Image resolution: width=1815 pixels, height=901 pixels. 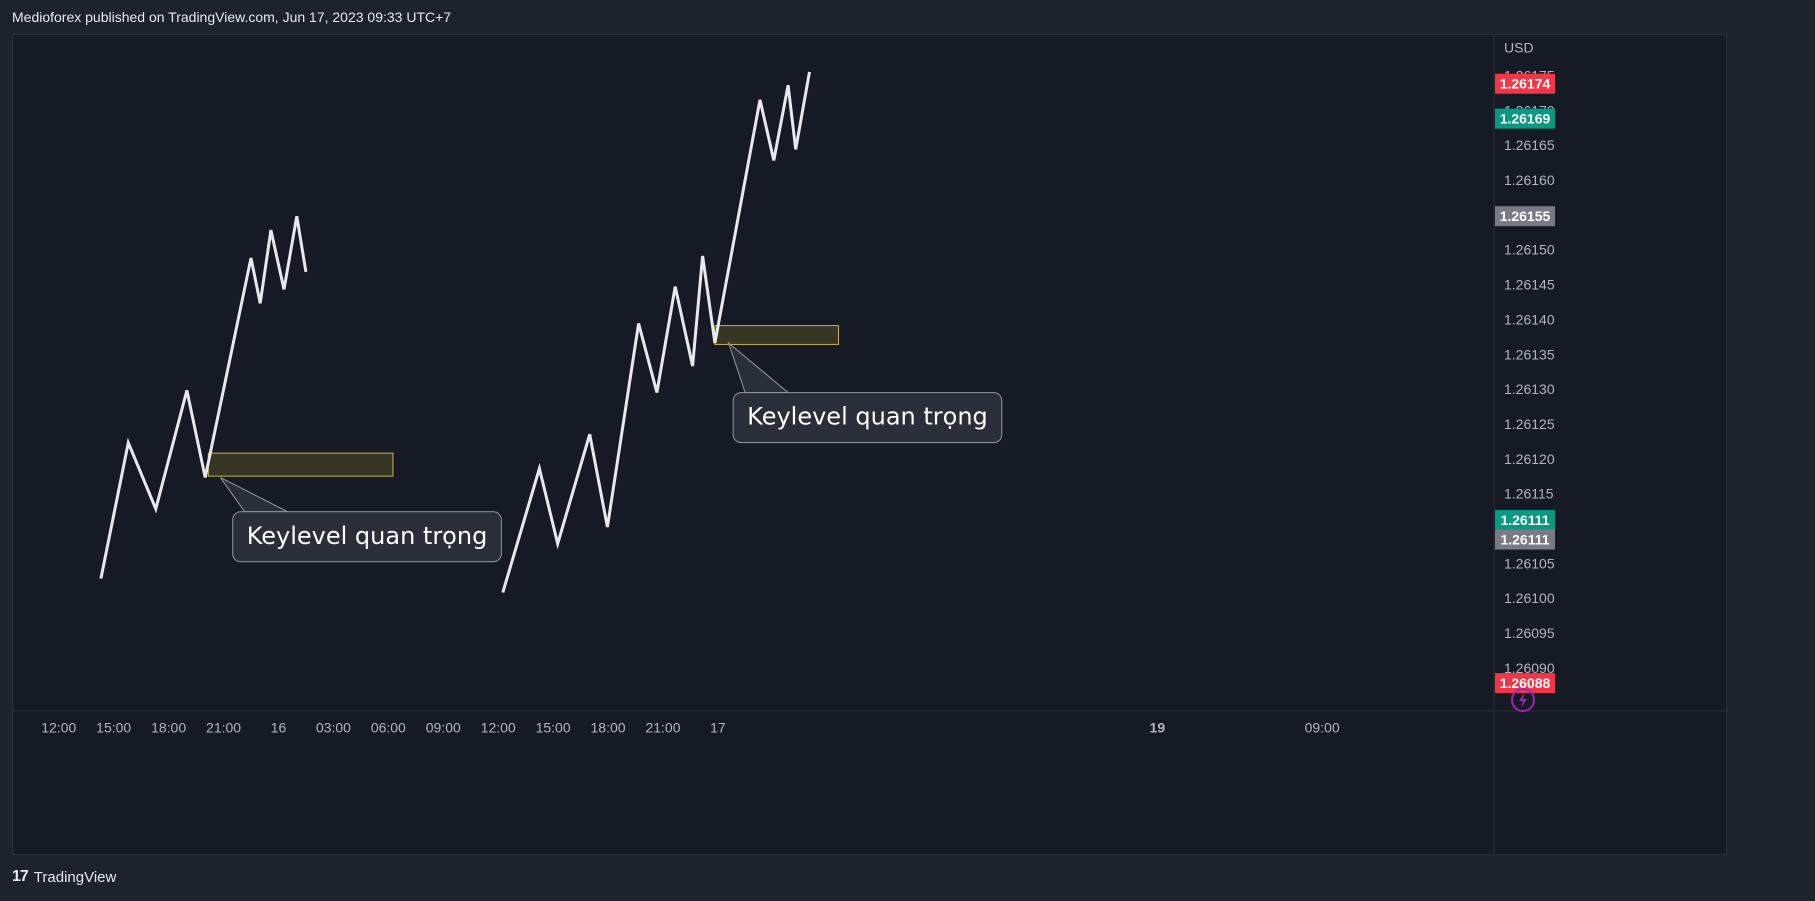 What do you see at coordinates (1529, 633) in the screenshot?
I see `price-tick-label: 1.26095` at bounding box center [1529, 633].